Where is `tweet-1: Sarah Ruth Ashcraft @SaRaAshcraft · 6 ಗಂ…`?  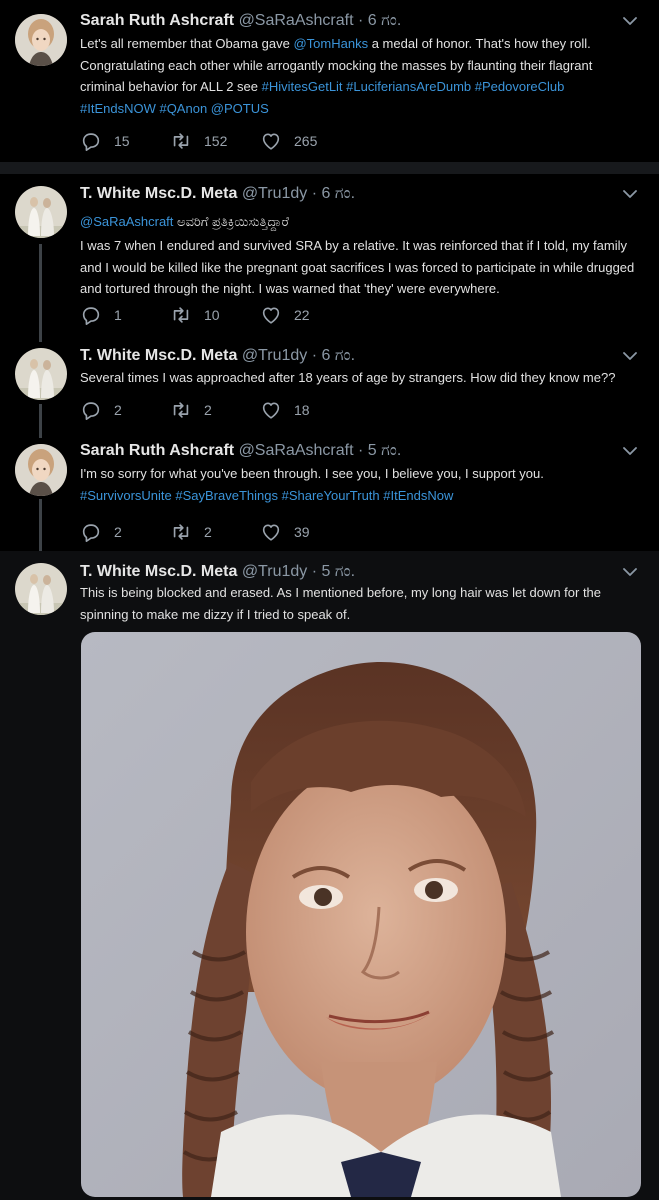 tweet-1: Sarah Ruth Ashcraft @SaRaAshcraft · 6 ಗಂ… is located at coordinates (329, 80).